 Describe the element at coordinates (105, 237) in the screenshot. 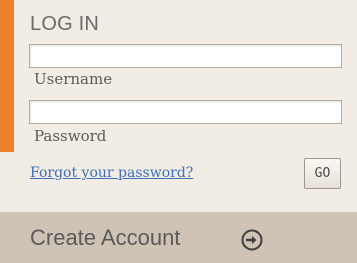

I see `create-account-label: Create Account` at that location.